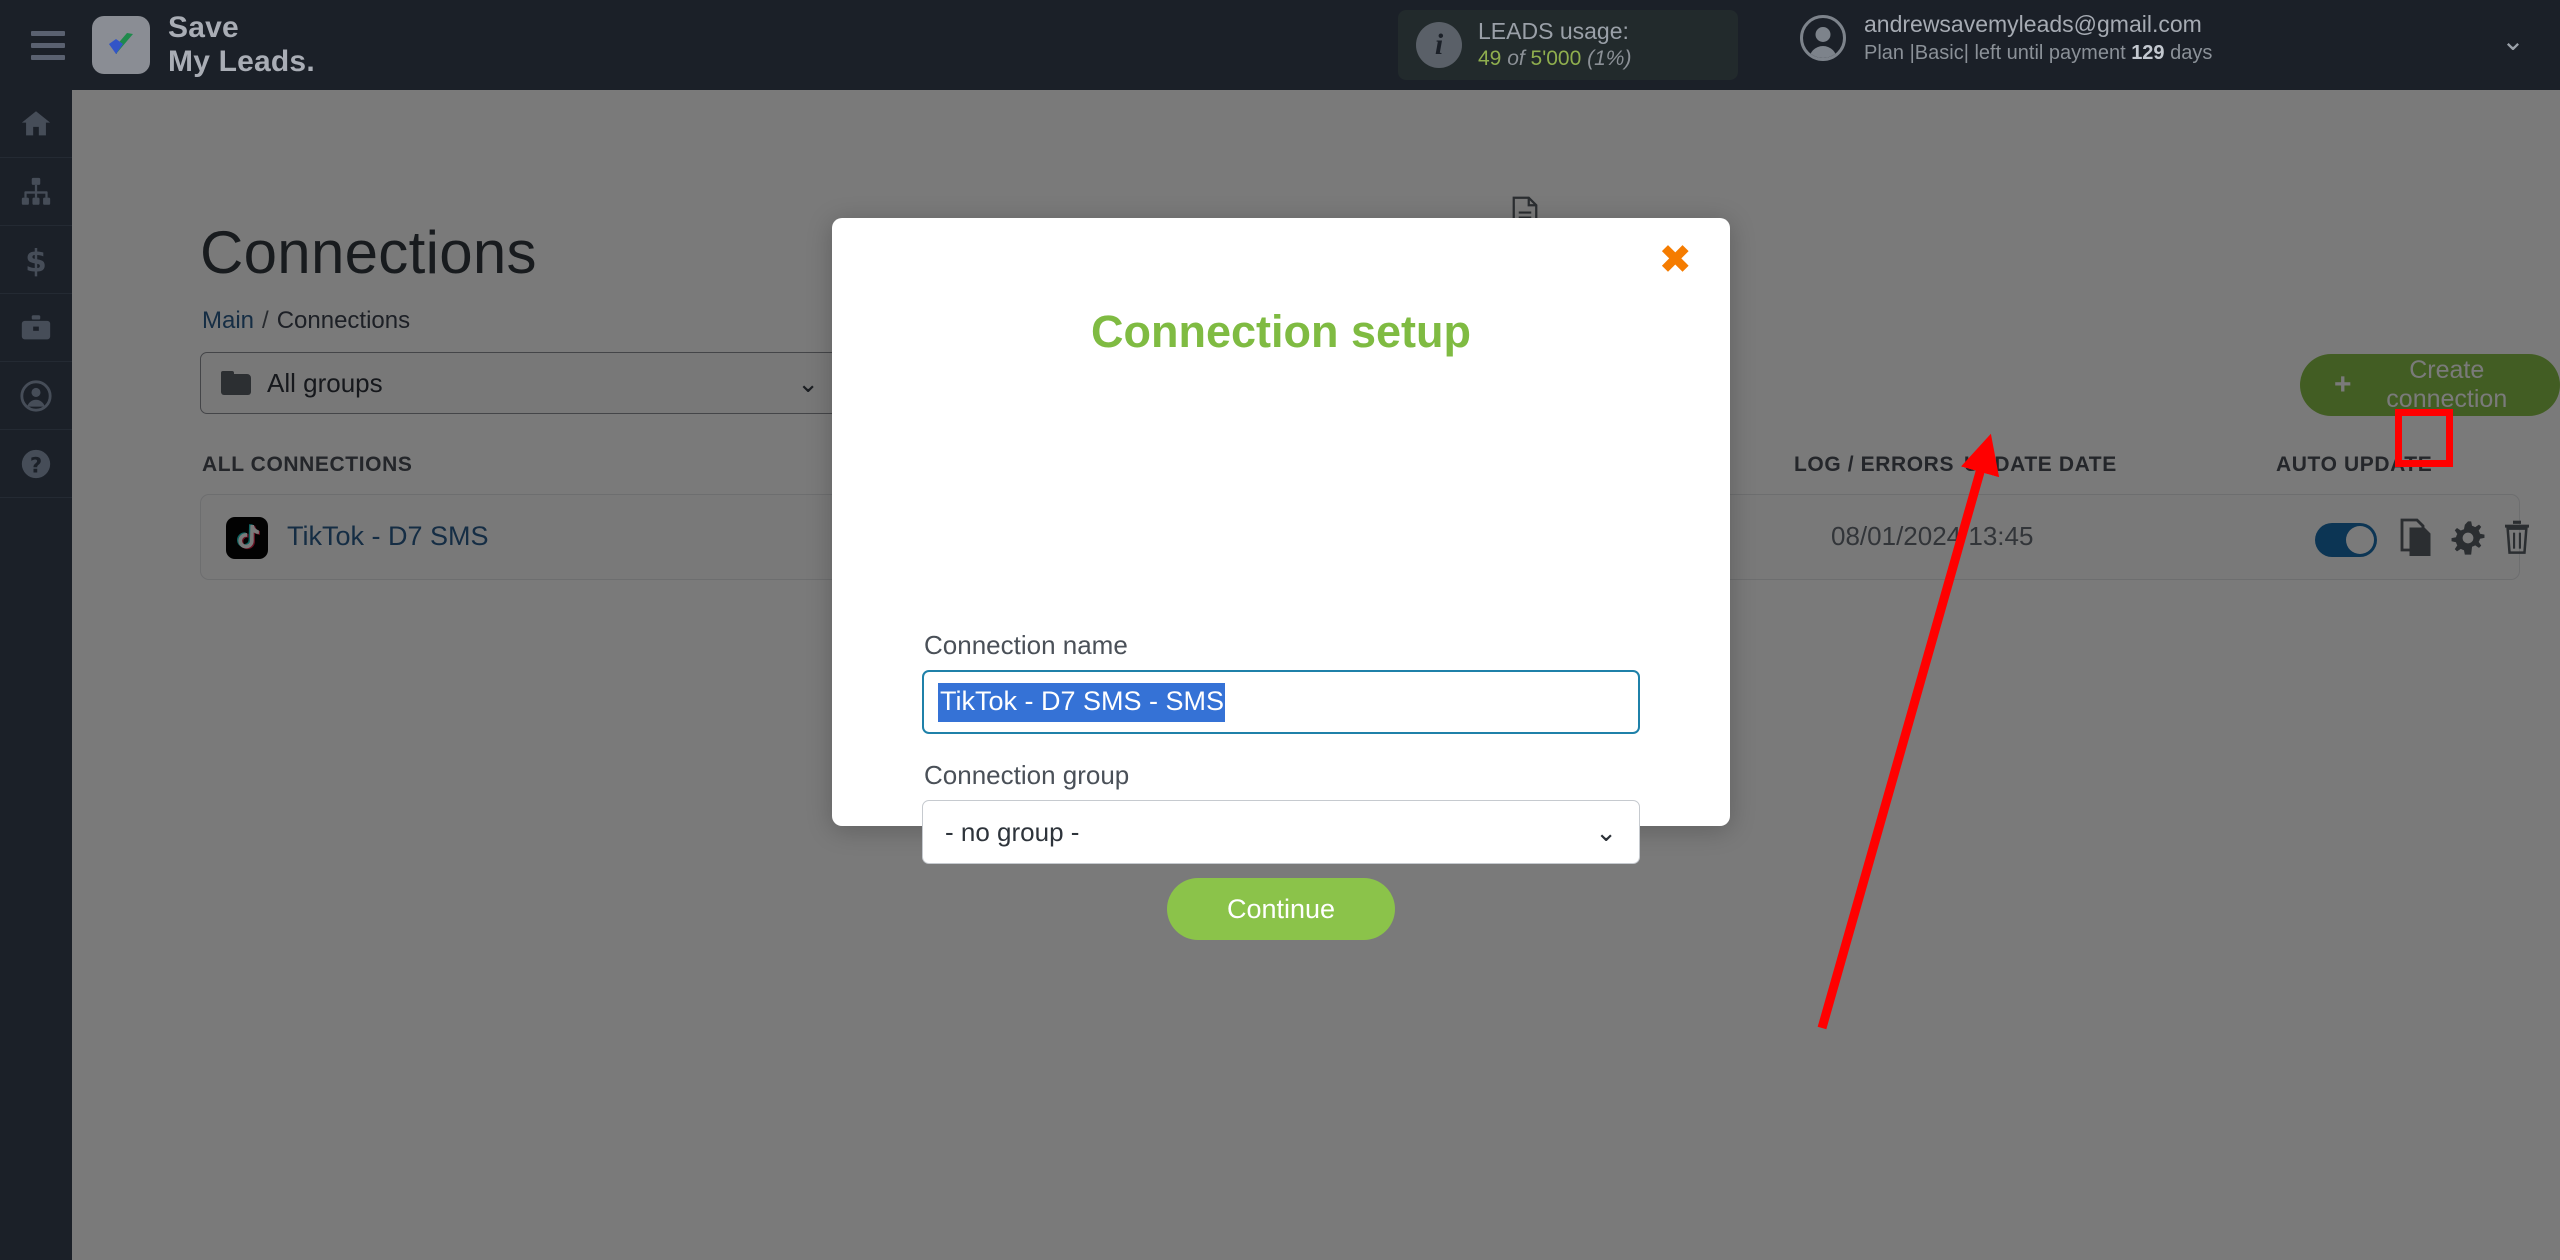  I want to click on sidebar-item-account, so click(36, 396).